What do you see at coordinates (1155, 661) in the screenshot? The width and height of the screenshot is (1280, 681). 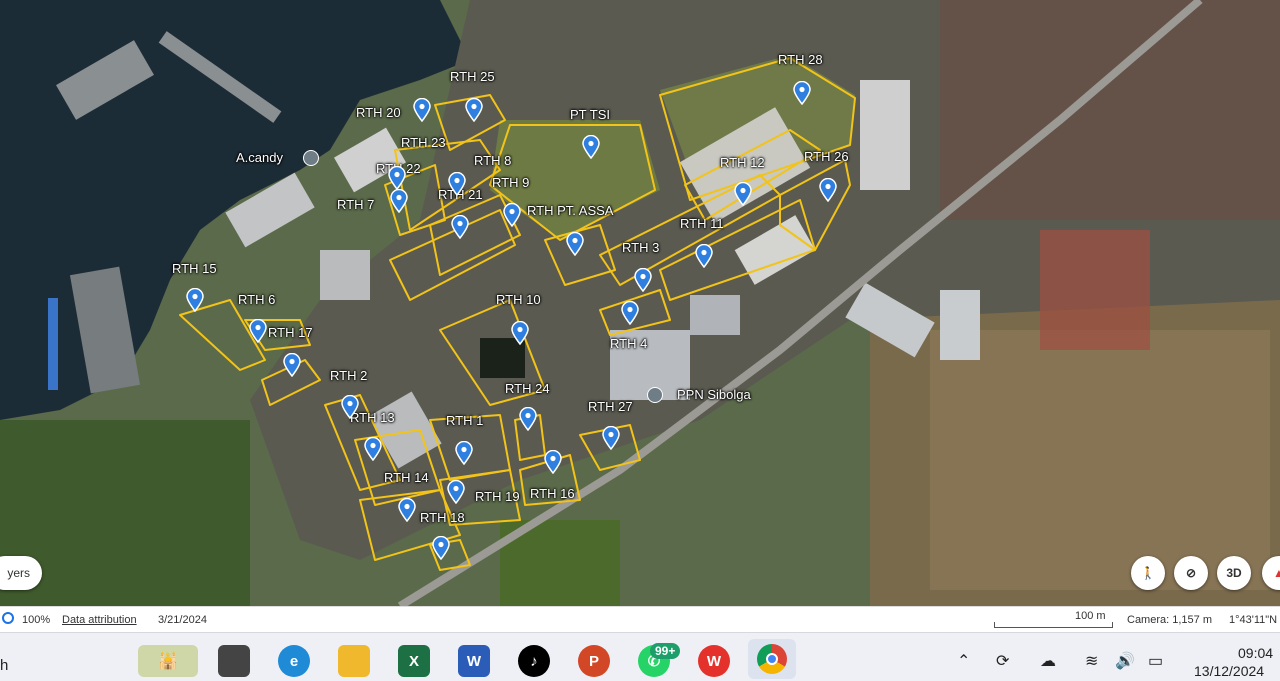 I see `battery-icon: ▭` at bounding box center [1155, 661].